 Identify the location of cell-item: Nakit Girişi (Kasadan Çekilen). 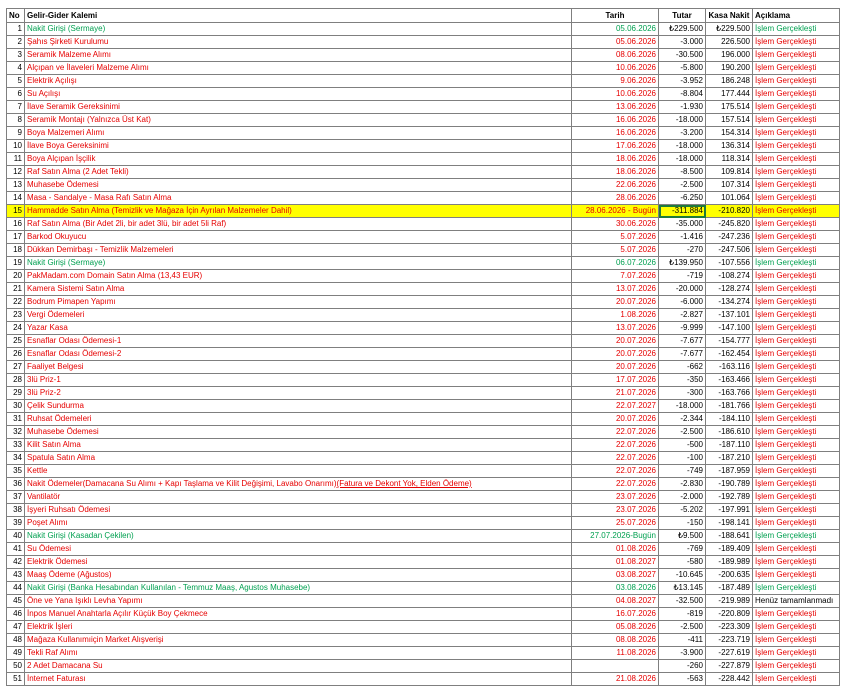
(298, 536).